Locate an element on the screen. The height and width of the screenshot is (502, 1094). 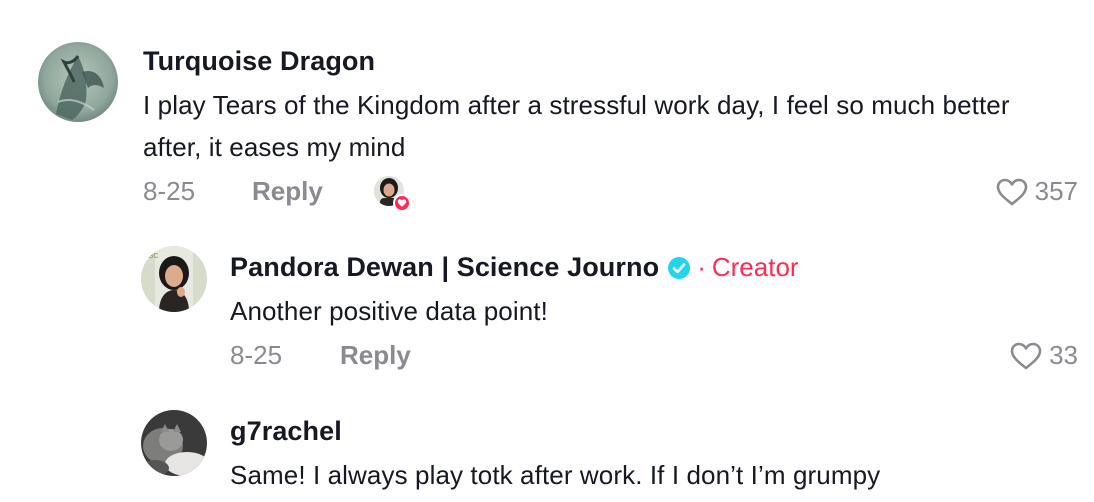
like-button: 33 is located at coordinates (1043, 355).